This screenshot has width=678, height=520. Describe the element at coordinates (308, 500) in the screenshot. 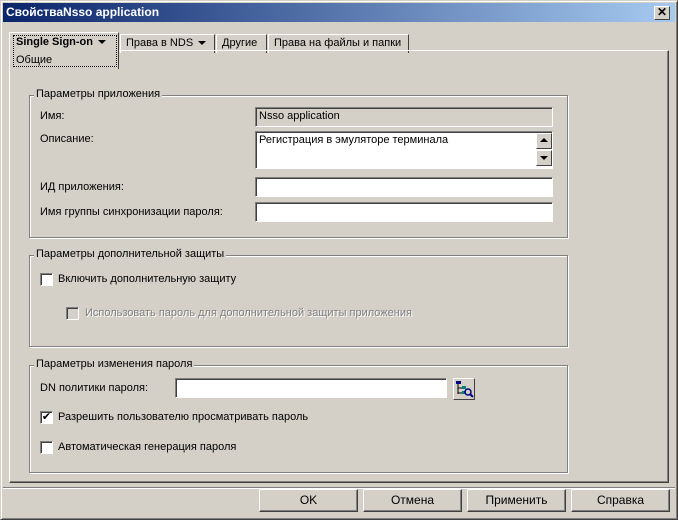

I see `ok-button: OK` at that location.